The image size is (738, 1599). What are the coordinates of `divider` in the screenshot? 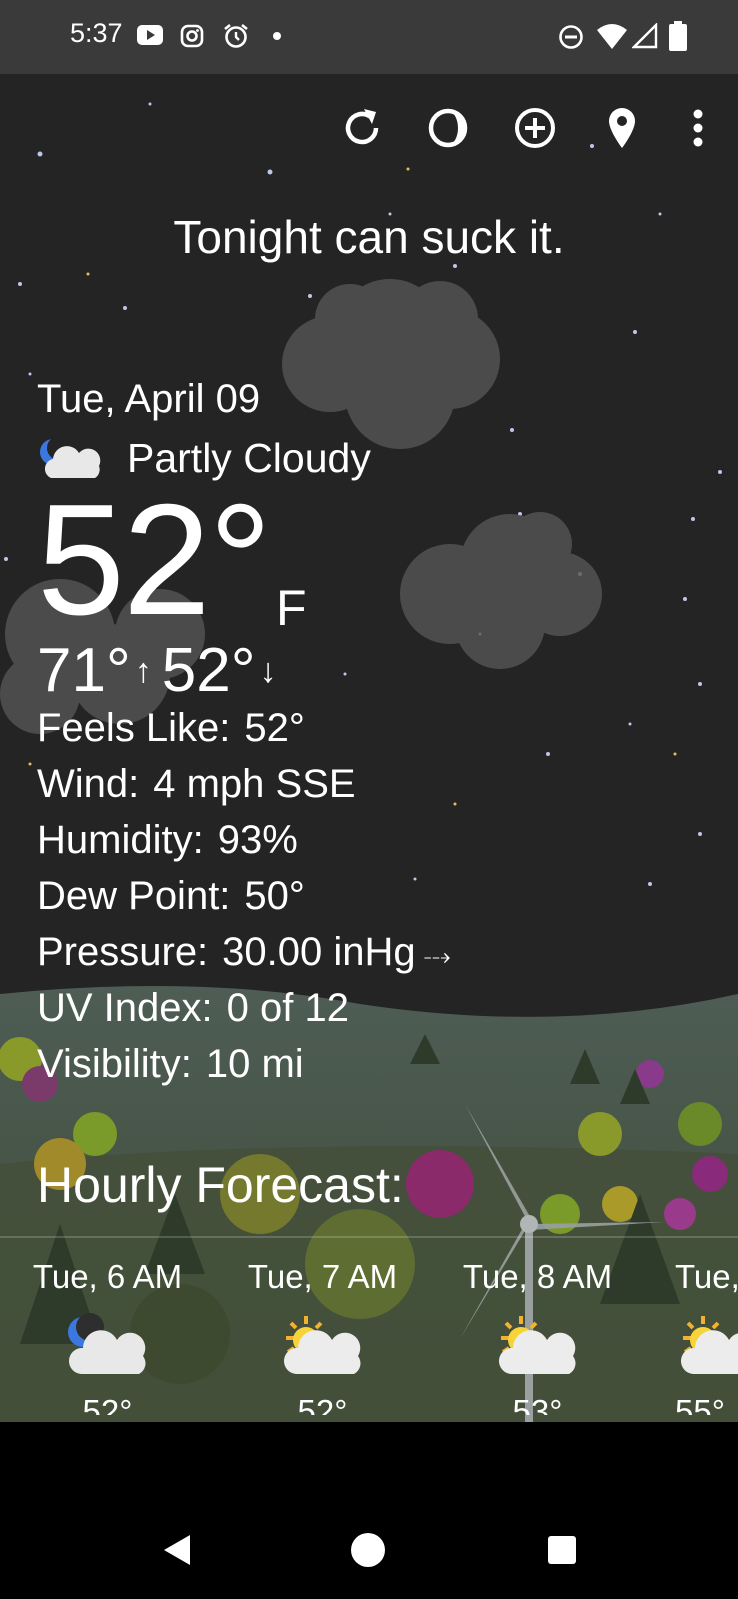 It's located at (369, 1237).